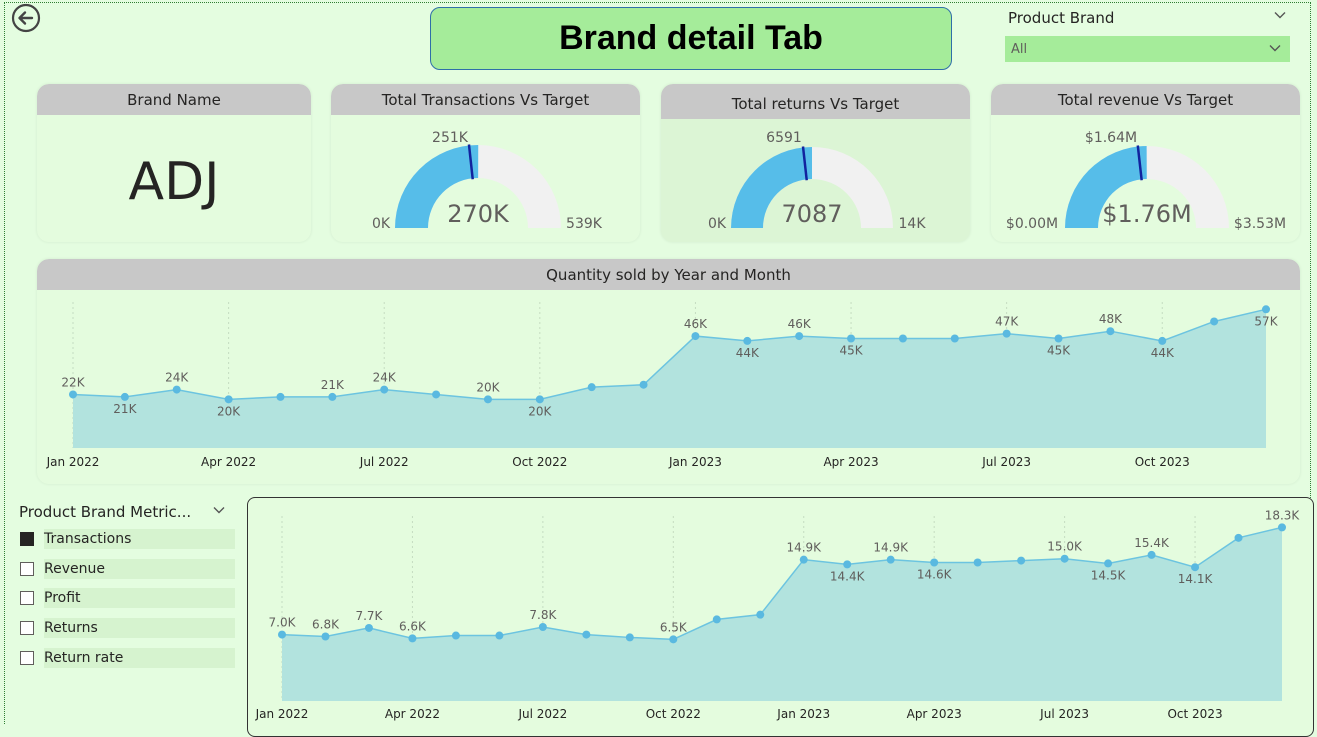  I want to click on data-label: 22K, so click(73, 382).